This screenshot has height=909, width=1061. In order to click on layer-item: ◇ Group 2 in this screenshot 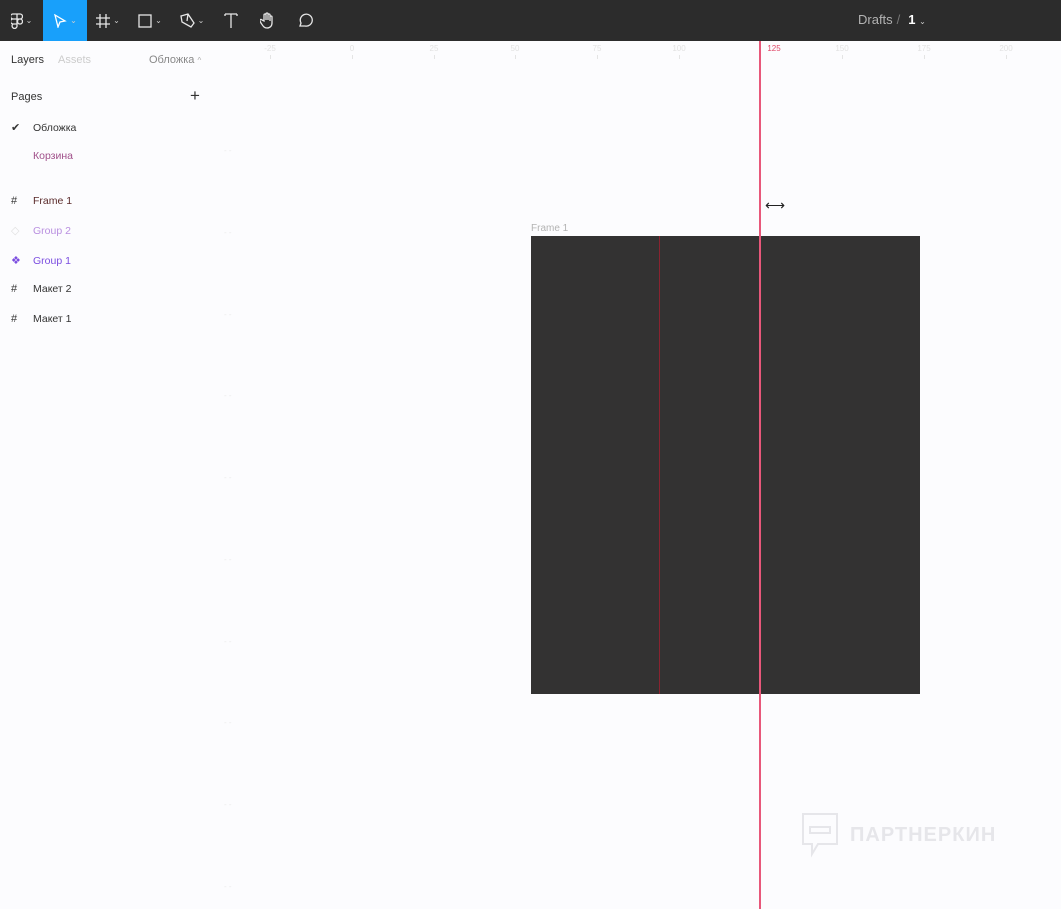, I will do `click(41, 231)`.